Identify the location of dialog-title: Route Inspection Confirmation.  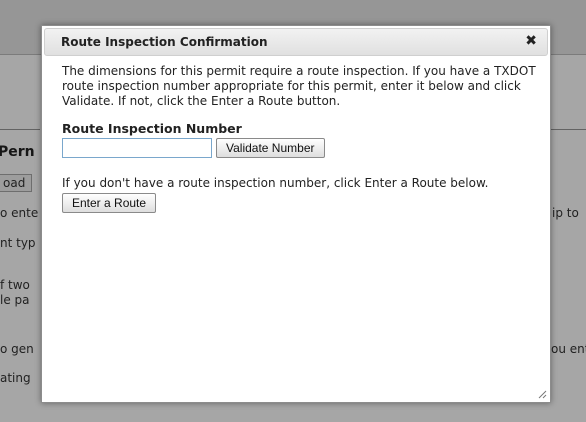
(164, 42).